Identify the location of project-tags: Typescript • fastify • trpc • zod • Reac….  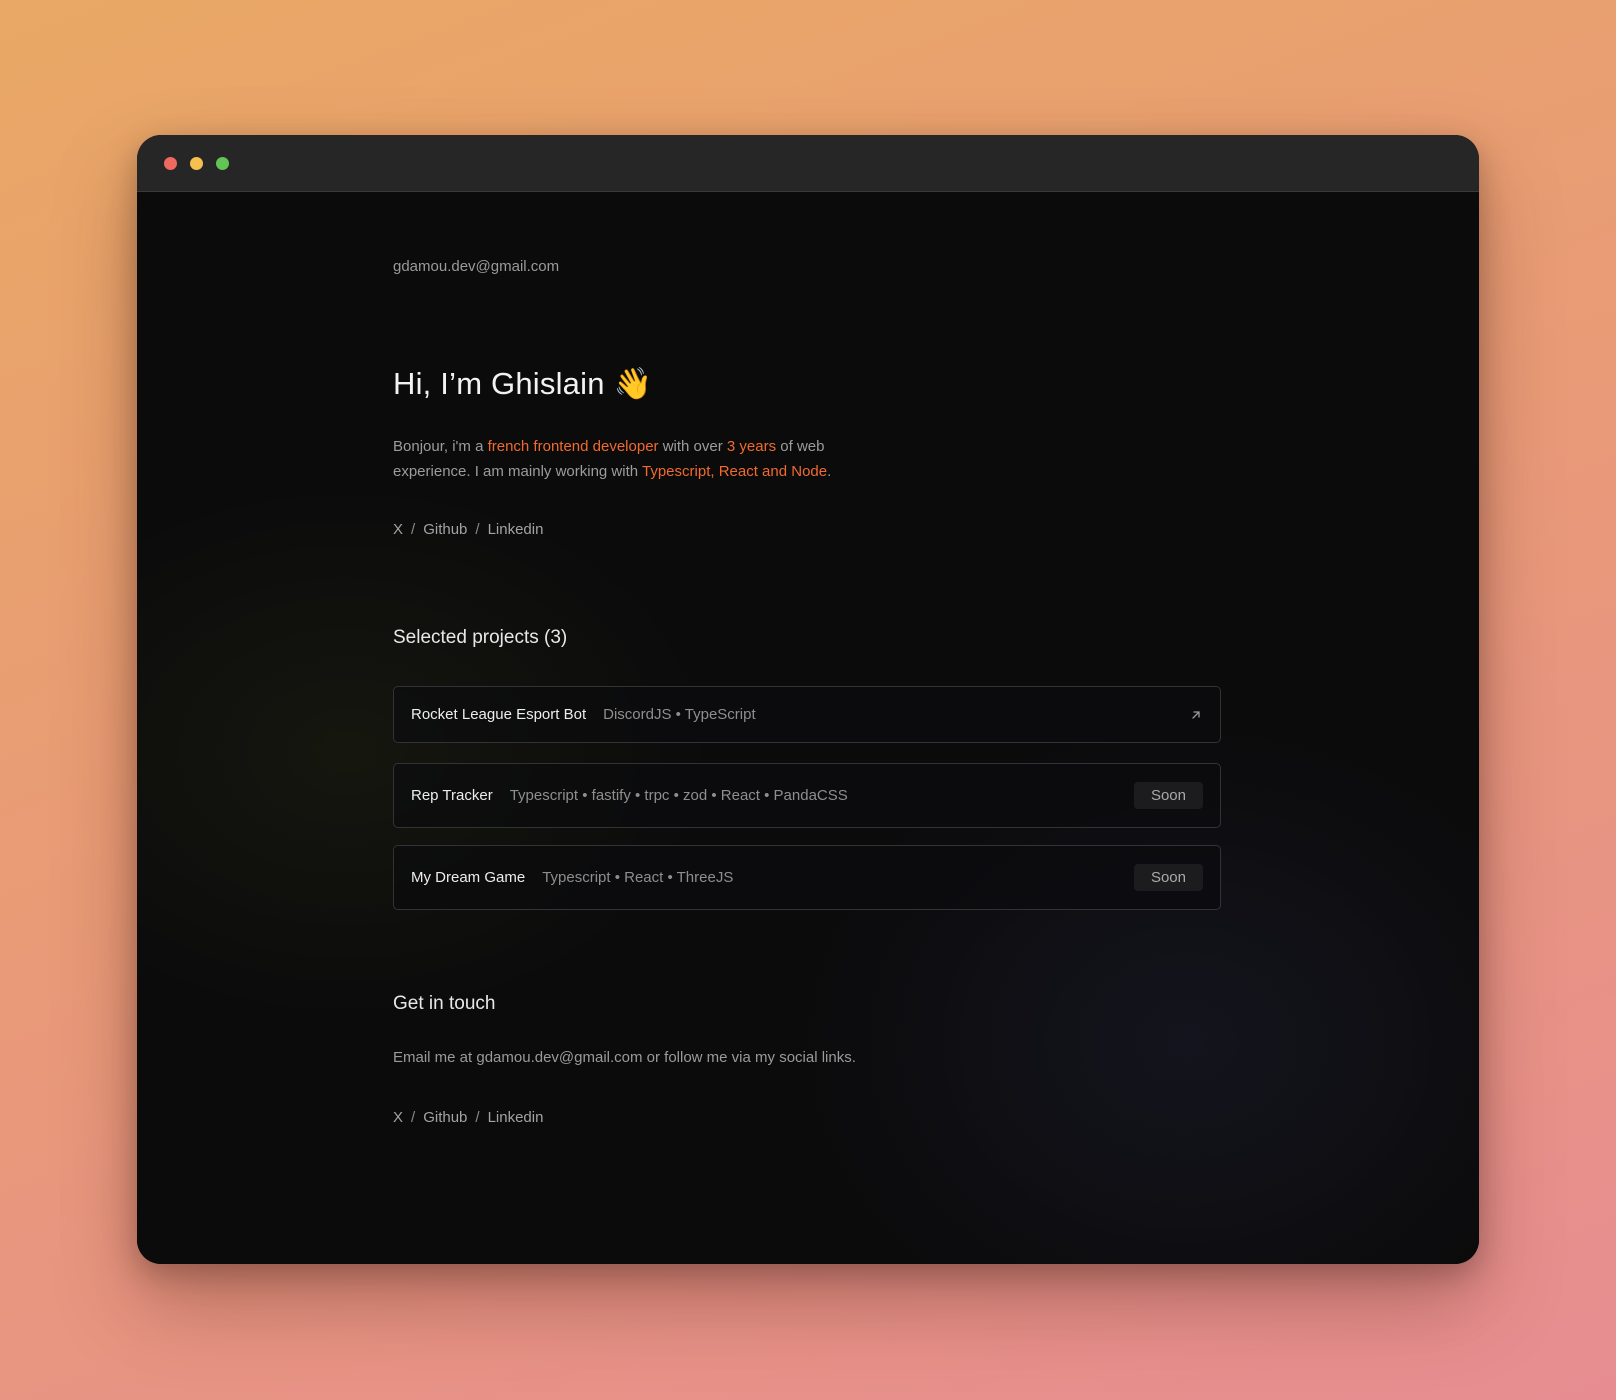
(678, 795).